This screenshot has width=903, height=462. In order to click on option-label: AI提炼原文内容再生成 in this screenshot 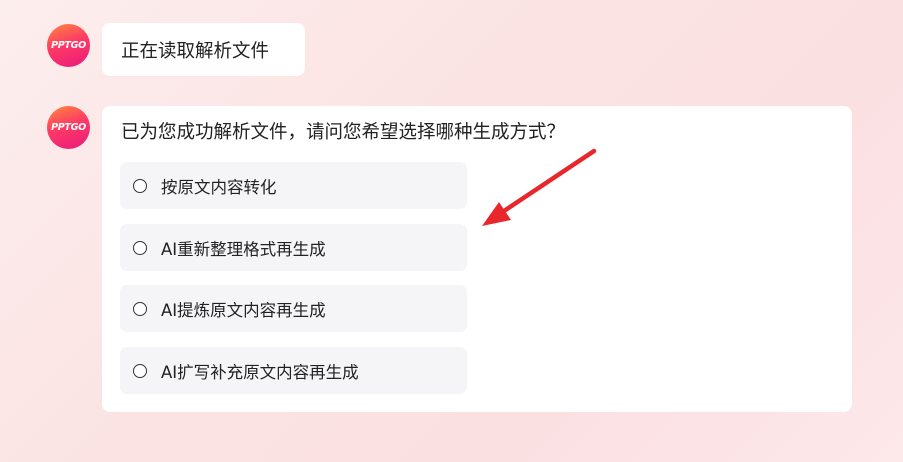, I will do `click(243, 310)`.